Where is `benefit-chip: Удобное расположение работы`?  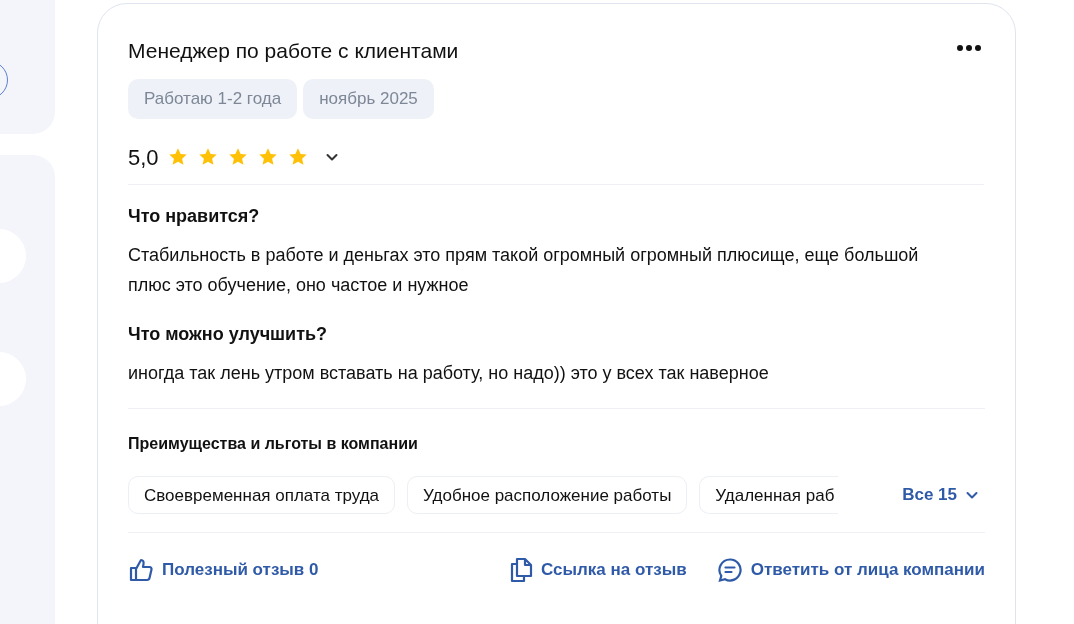
benefit-chip: Удобное расположение работы is located at coordinates (547, 495).